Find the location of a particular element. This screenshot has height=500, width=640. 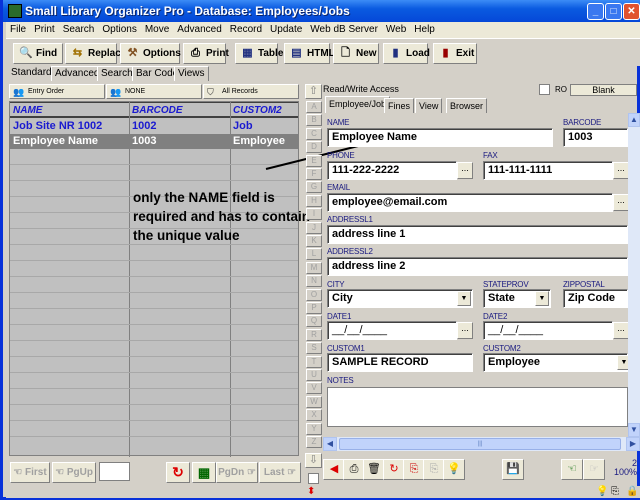

form-horizontal-scrollbar: ◀ ||| ▶ is located at coordinates (481, 444).